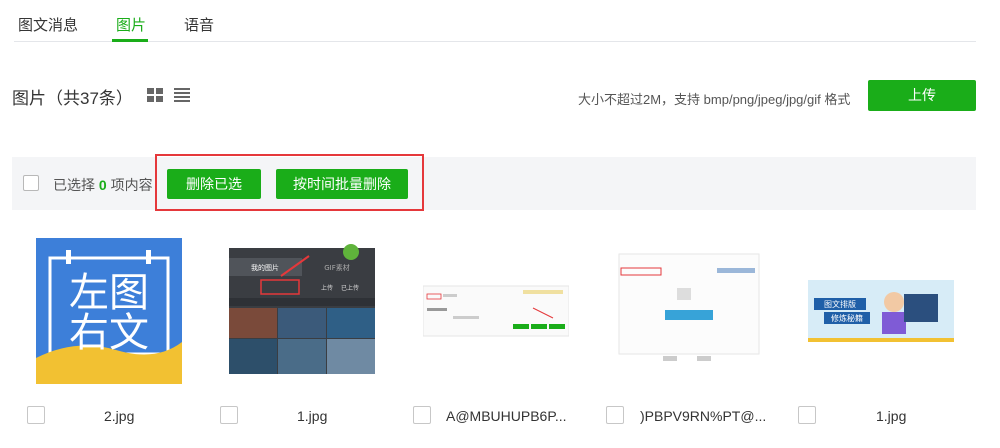  I want to click on selection-bar: 已选择 0 项内容 删除已选 按时间批量删除, so click(494, 182).